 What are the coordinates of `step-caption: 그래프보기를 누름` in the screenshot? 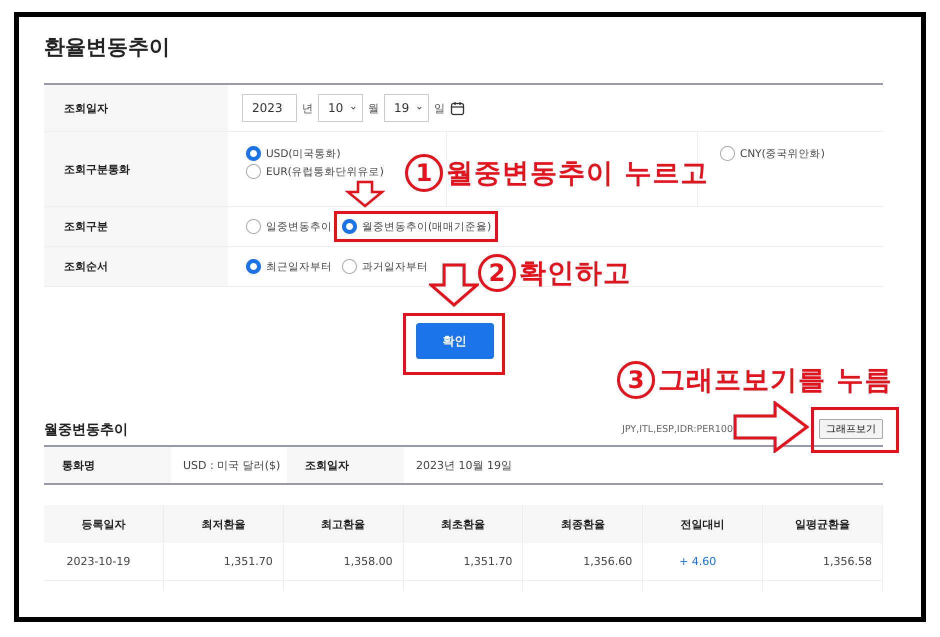 It's located at (775, 381).